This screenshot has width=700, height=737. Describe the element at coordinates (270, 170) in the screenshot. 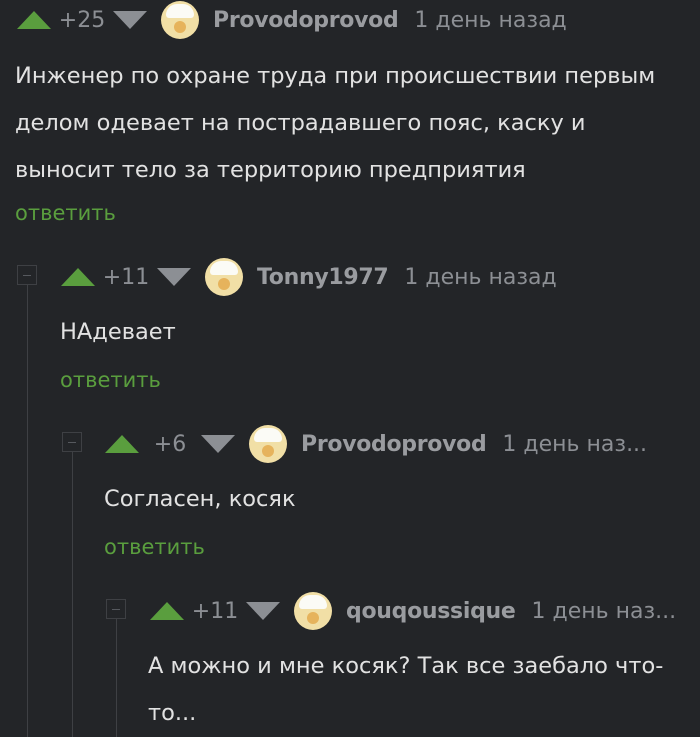

I see `comment-line: выносит тело за территорию предприятия` at that location.